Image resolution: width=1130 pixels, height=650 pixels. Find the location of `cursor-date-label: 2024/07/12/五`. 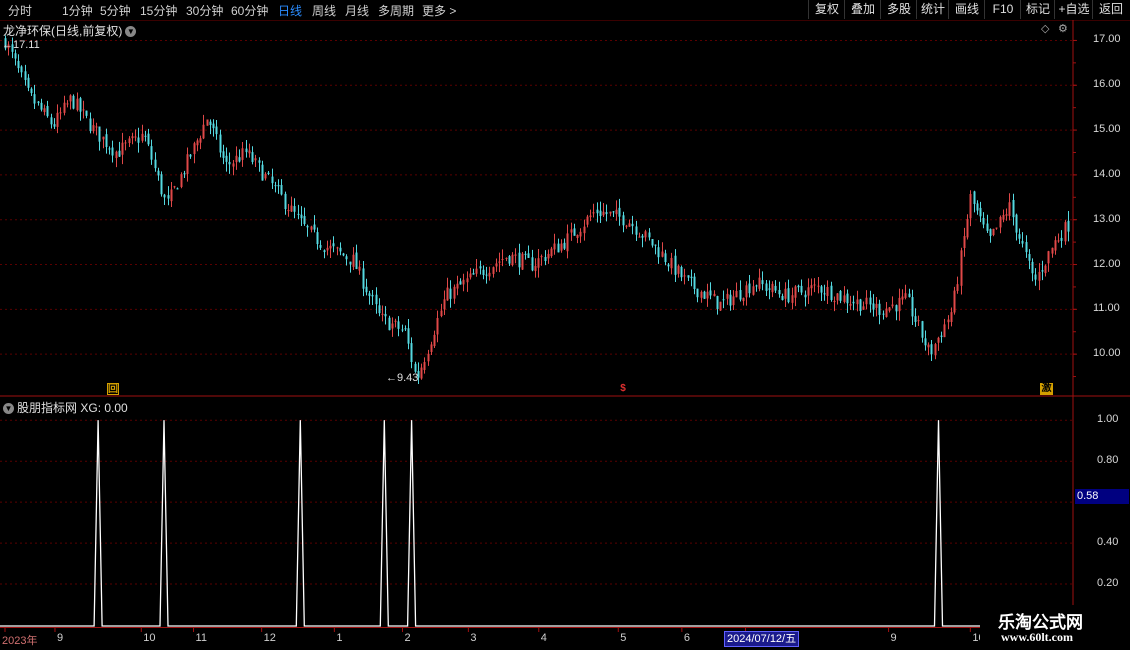

cursor-date-label: 2024/07/12/五 is located at coordinates (762, 639).